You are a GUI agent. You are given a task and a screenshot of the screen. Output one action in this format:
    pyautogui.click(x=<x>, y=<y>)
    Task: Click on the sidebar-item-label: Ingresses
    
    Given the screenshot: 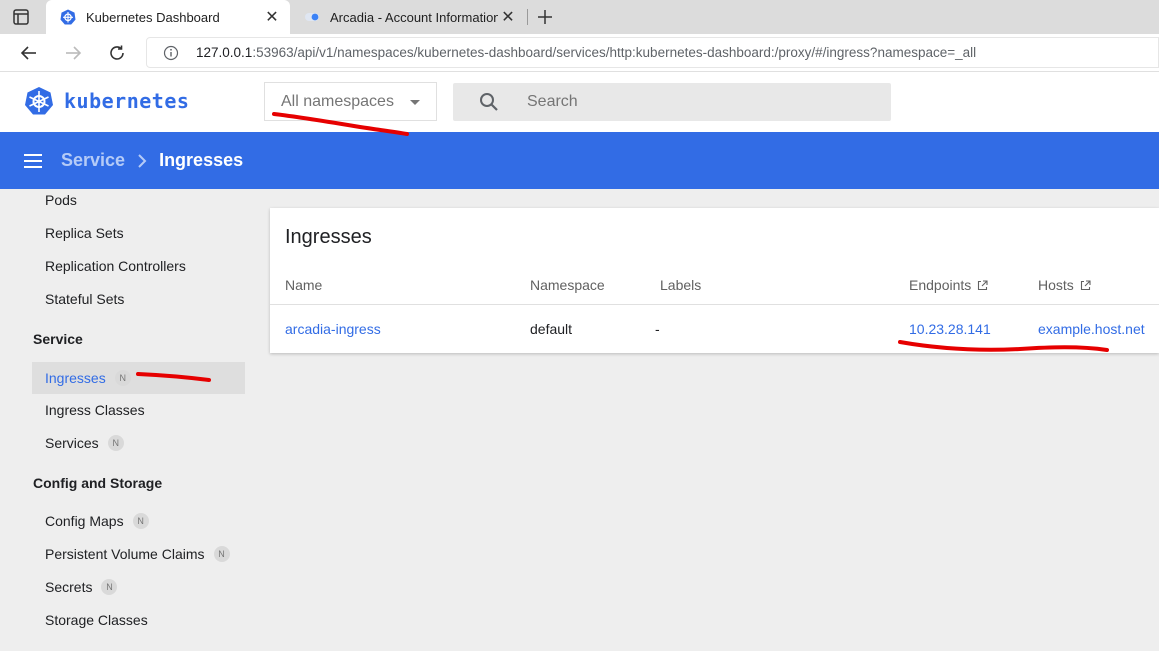 What is the action you would take?
    pyautogui.click(x=75, y=378)
    